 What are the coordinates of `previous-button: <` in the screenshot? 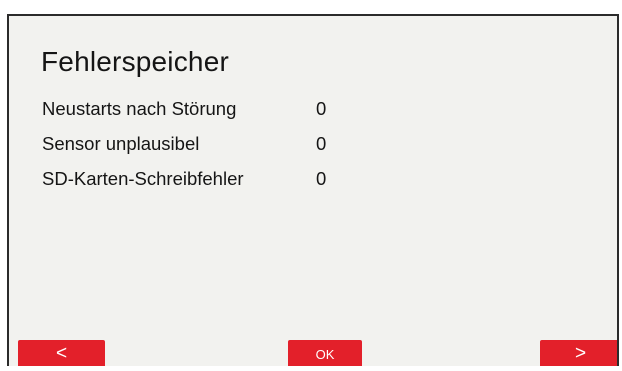 It's located at (61, 353).